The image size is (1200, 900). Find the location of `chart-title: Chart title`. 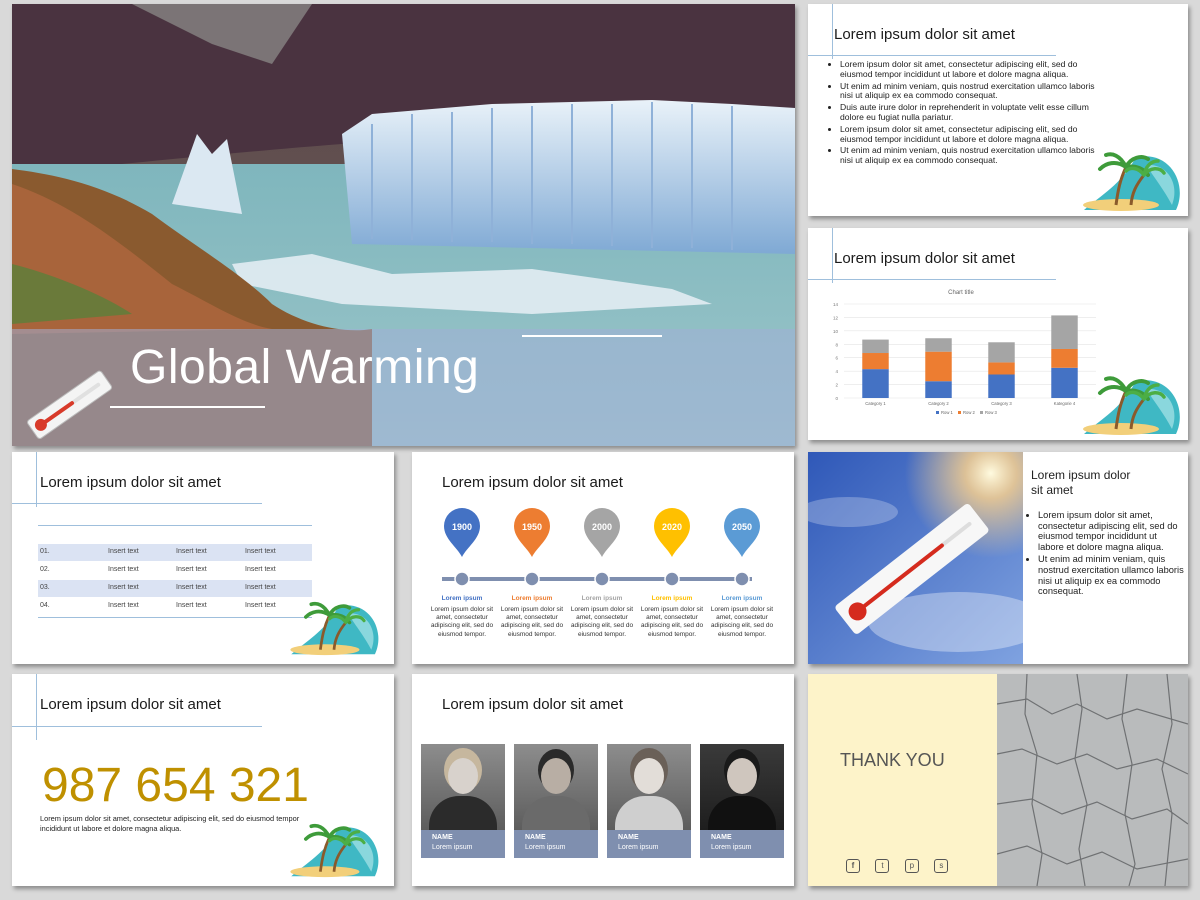

chart-title: Chart title is located at coordinates (961, 293).